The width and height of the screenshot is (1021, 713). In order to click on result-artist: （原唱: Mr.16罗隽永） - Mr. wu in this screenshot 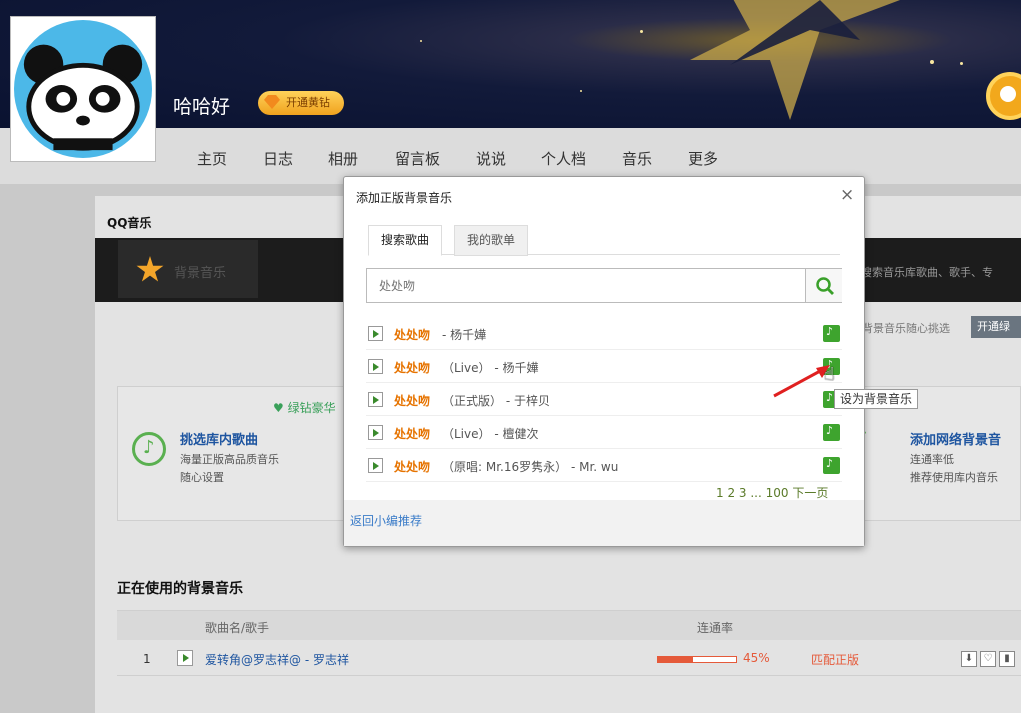, I will do `click(530, 467)`.